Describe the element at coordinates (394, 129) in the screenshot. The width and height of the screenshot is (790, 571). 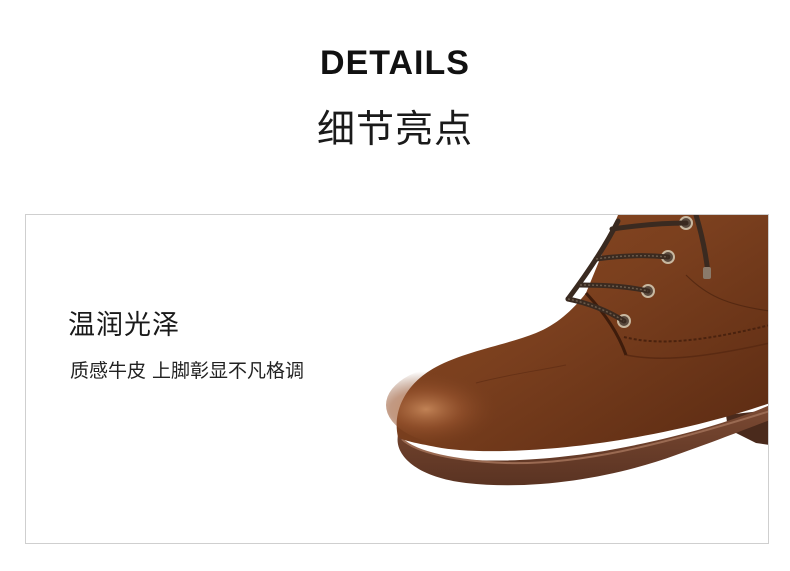
I see `section-title-cn: 细节亮点` at that location.